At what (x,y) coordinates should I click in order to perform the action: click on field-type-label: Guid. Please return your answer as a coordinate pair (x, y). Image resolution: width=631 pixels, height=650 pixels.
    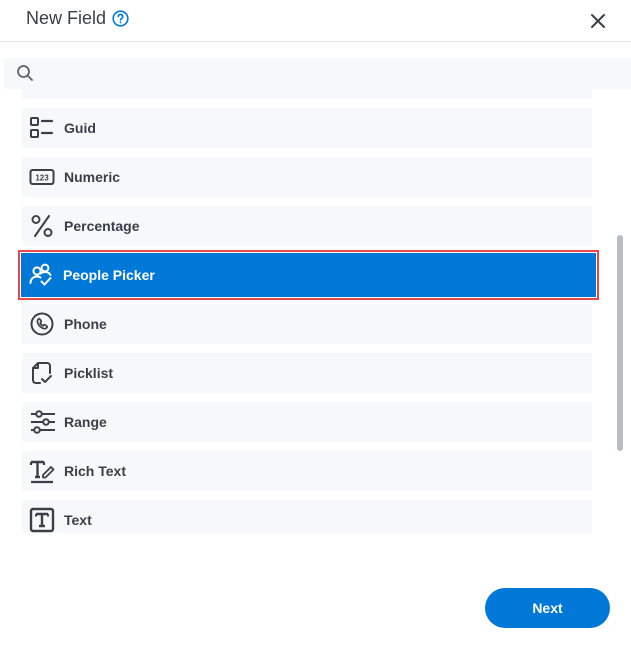
    Looking at the image, I should click on (80, 128).